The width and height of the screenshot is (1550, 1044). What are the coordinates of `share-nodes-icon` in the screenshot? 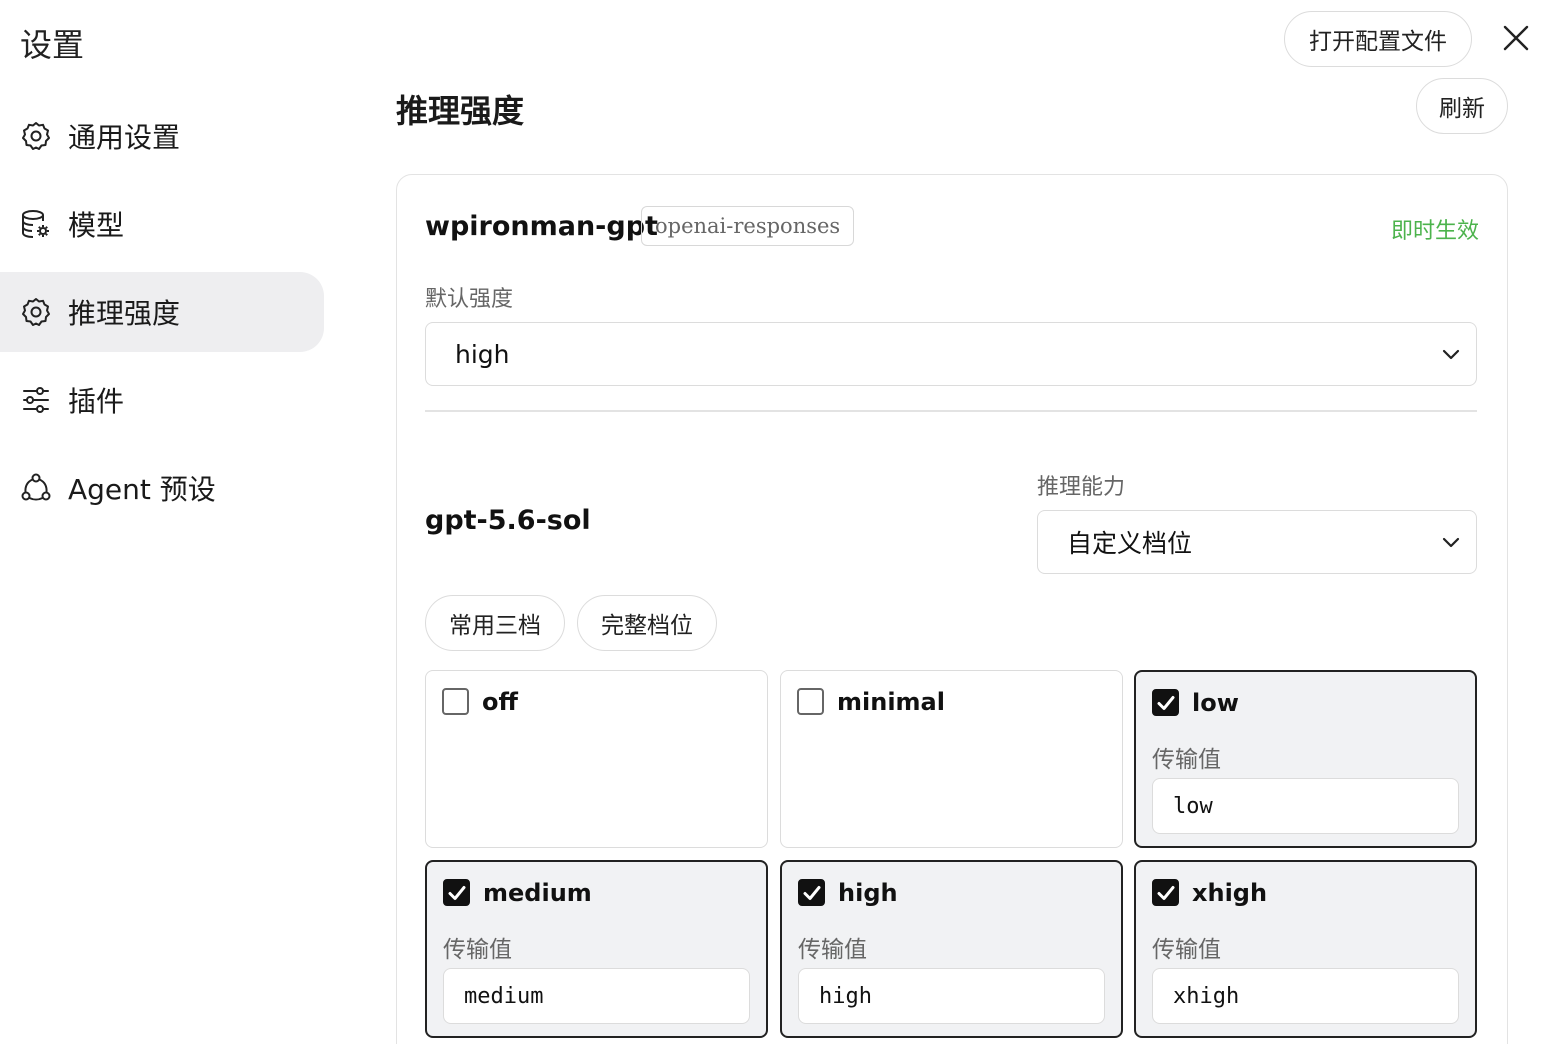 It's located at (36, 488).